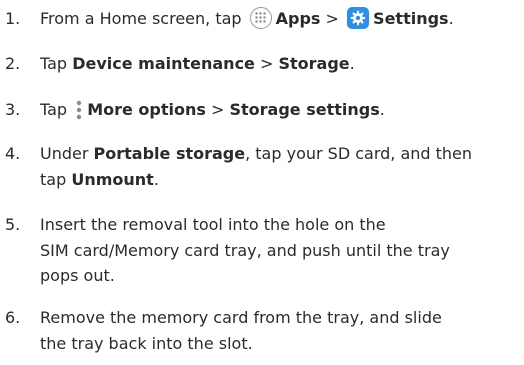 The height and width of the screenshot is (365, 524). Describe the element at coordinates (77, 275) in the screenshot. I see `step-text-line: pops out.` at that location.